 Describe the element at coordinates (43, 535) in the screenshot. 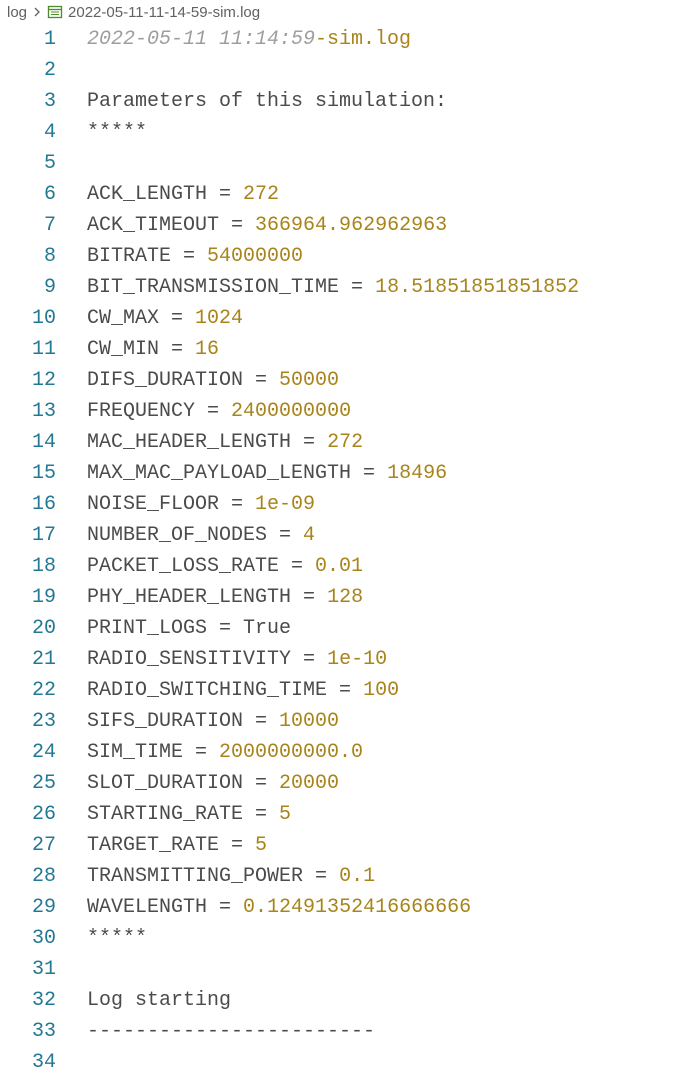

I see `line-number: 17` at that location.